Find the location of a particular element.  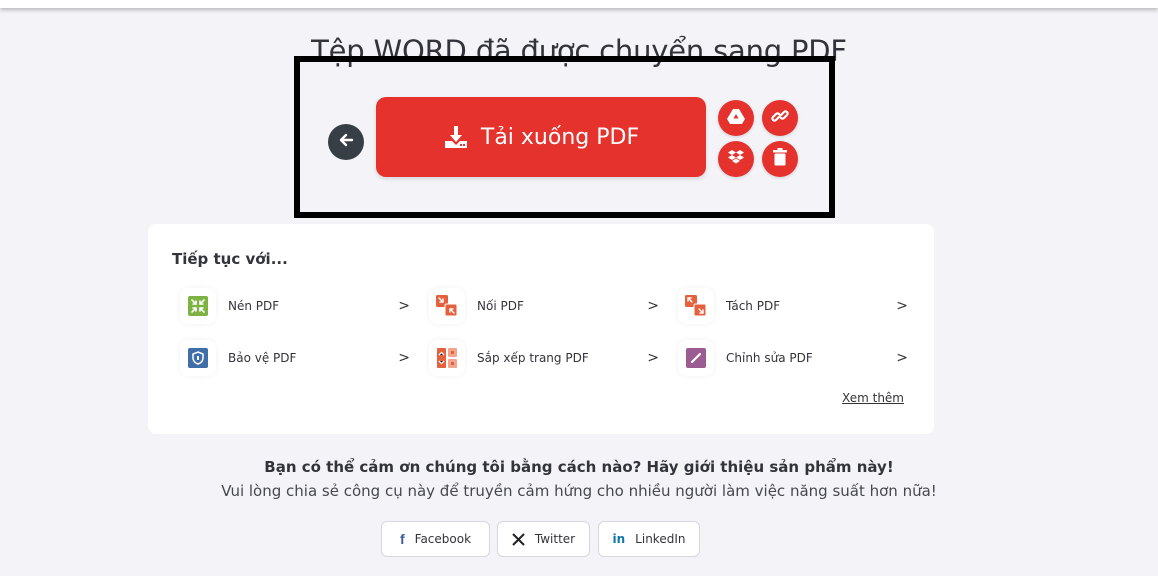

copy-link-button is located at coordinates (780, 118).